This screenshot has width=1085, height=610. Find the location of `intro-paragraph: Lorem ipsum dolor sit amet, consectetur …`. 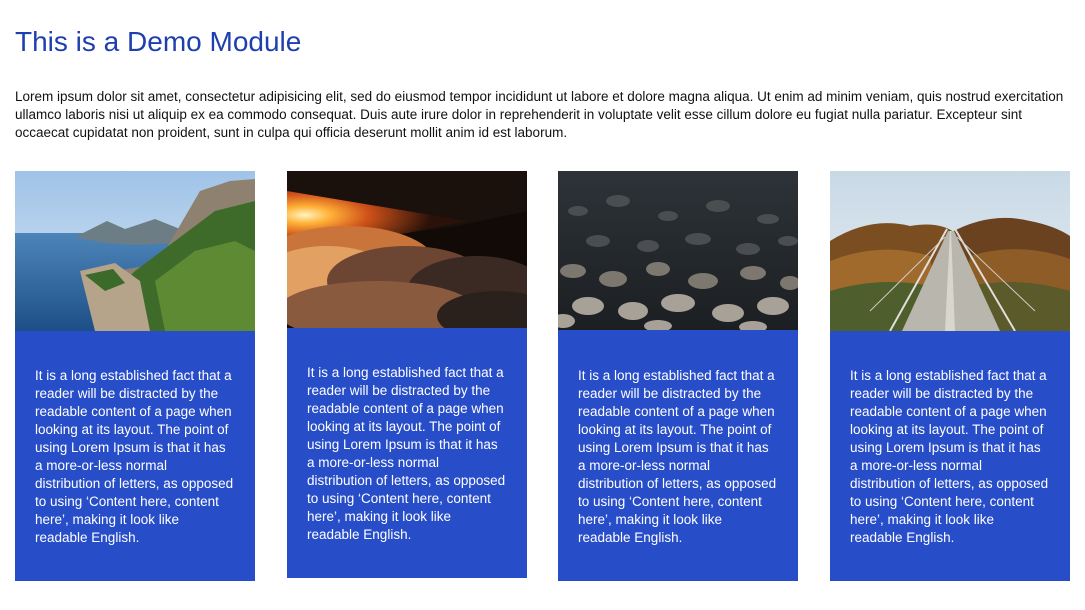

intro-paragraph: Lorem ipsum dolor sit amet, consectetur … is located at coordinates (539, 114).